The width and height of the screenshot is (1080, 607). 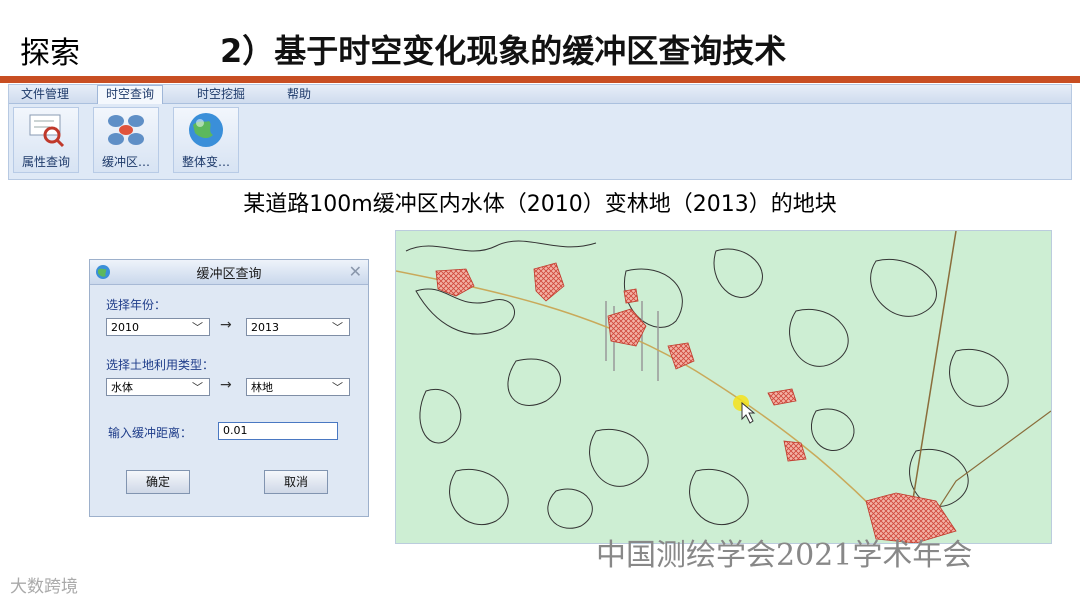 What do you see at coordinates (784, 555) in the screenshot?
I see `conference-watermark: 中国测绘学会2021学术年会` at bounding box center [784, 555].